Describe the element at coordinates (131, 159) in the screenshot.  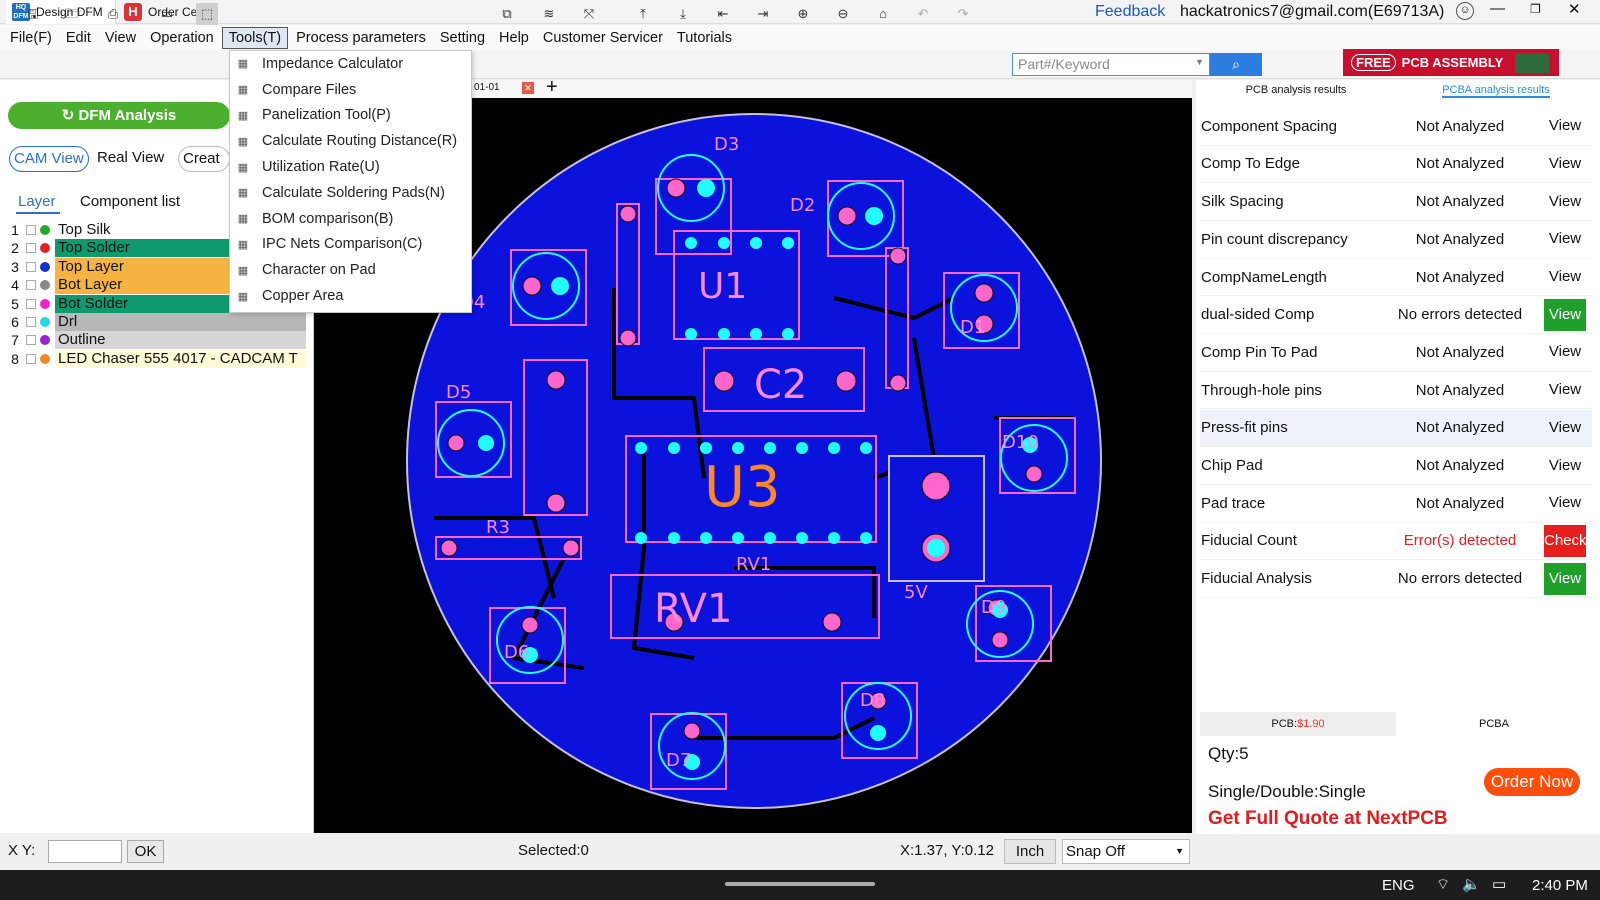
I see `real-view-button: Real View` at that location.